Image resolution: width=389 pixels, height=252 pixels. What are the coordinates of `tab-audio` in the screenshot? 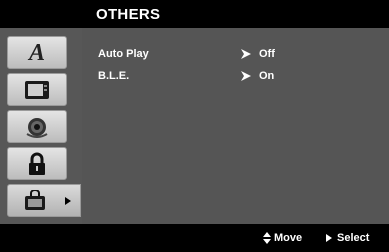 It's located at (37, 126).